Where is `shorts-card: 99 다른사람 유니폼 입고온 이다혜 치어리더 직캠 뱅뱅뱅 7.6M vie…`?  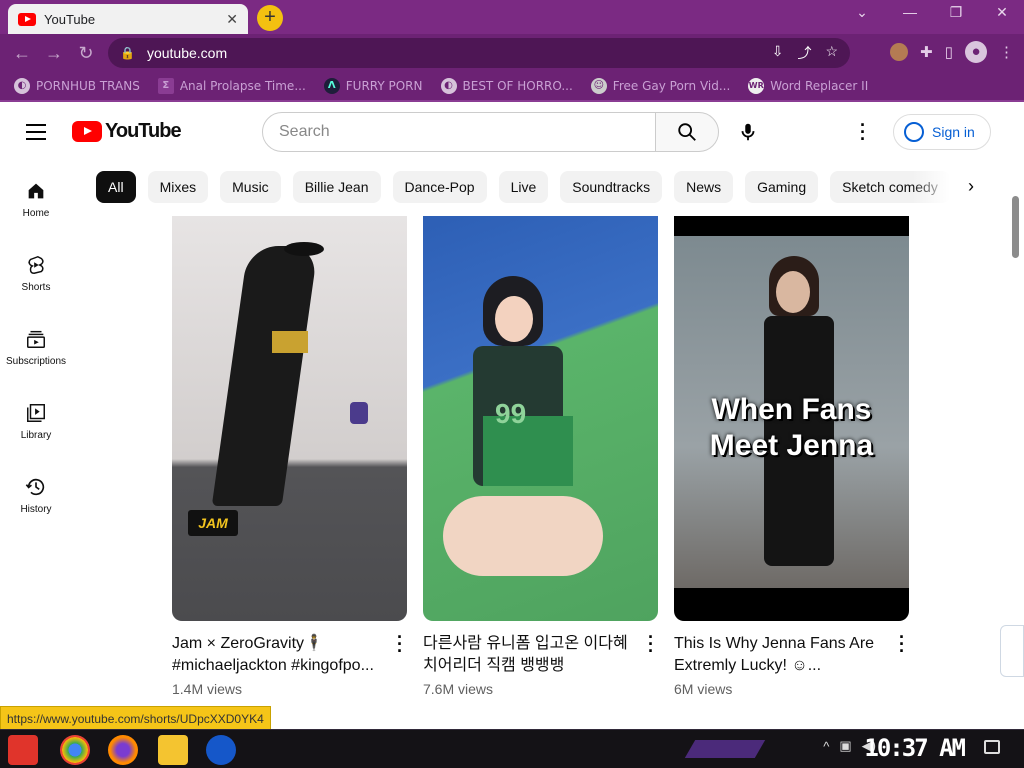
shorts-card: 99 다른사람 유니폼 입고온 이다혜 치어리더 직캠 뱅뱅뱅 7.6M vie… is located at coordinates (540, 456).